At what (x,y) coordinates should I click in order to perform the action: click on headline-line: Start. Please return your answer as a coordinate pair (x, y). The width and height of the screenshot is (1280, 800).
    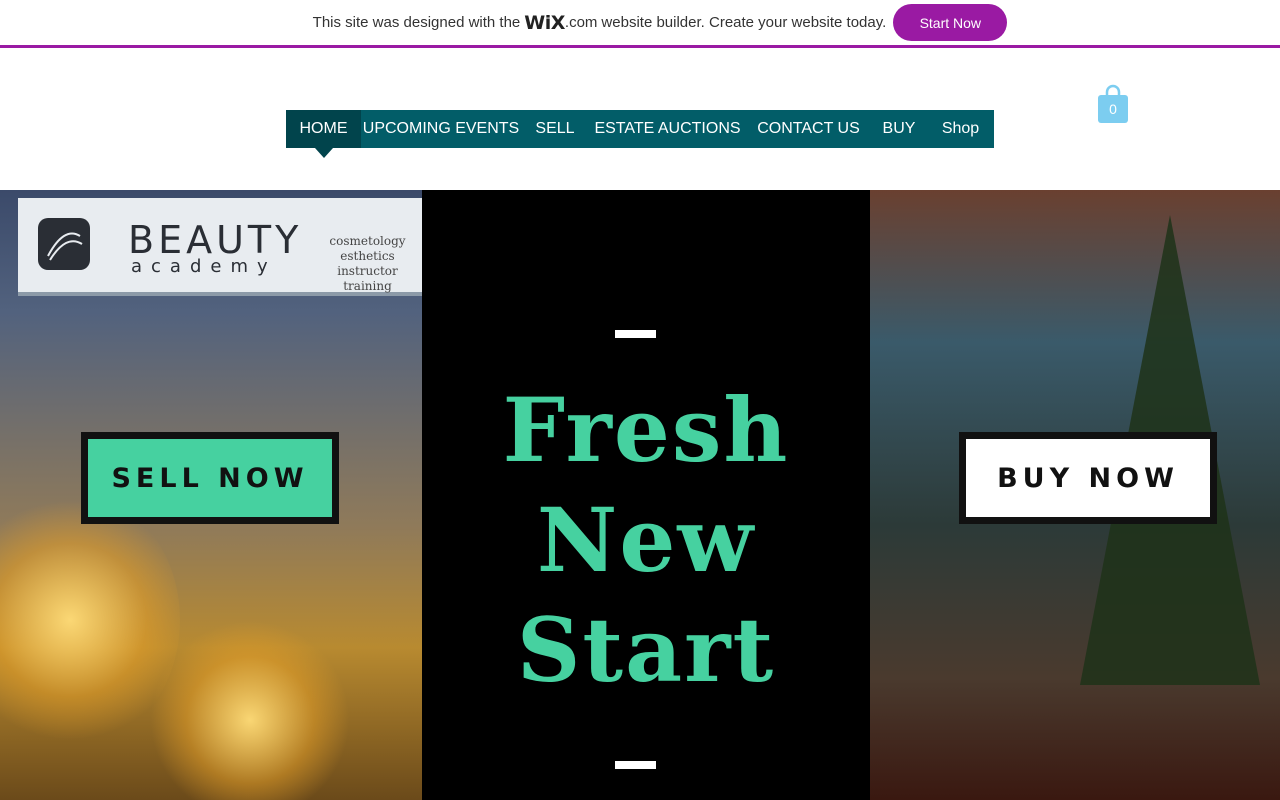
    Looking at the image, I should click on (646, 650).